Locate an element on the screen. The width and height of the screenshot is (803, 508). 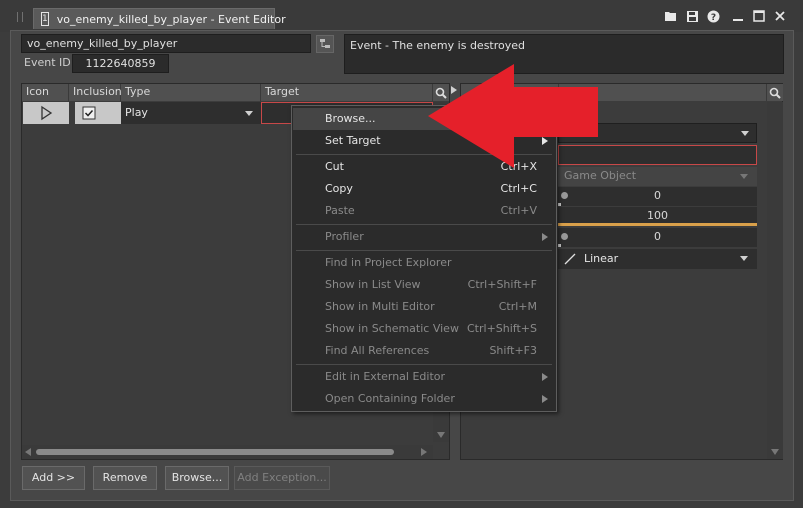
tab-title: vo_enemy_killed_by_player - Event Editor is located at coordinates (171, 19).